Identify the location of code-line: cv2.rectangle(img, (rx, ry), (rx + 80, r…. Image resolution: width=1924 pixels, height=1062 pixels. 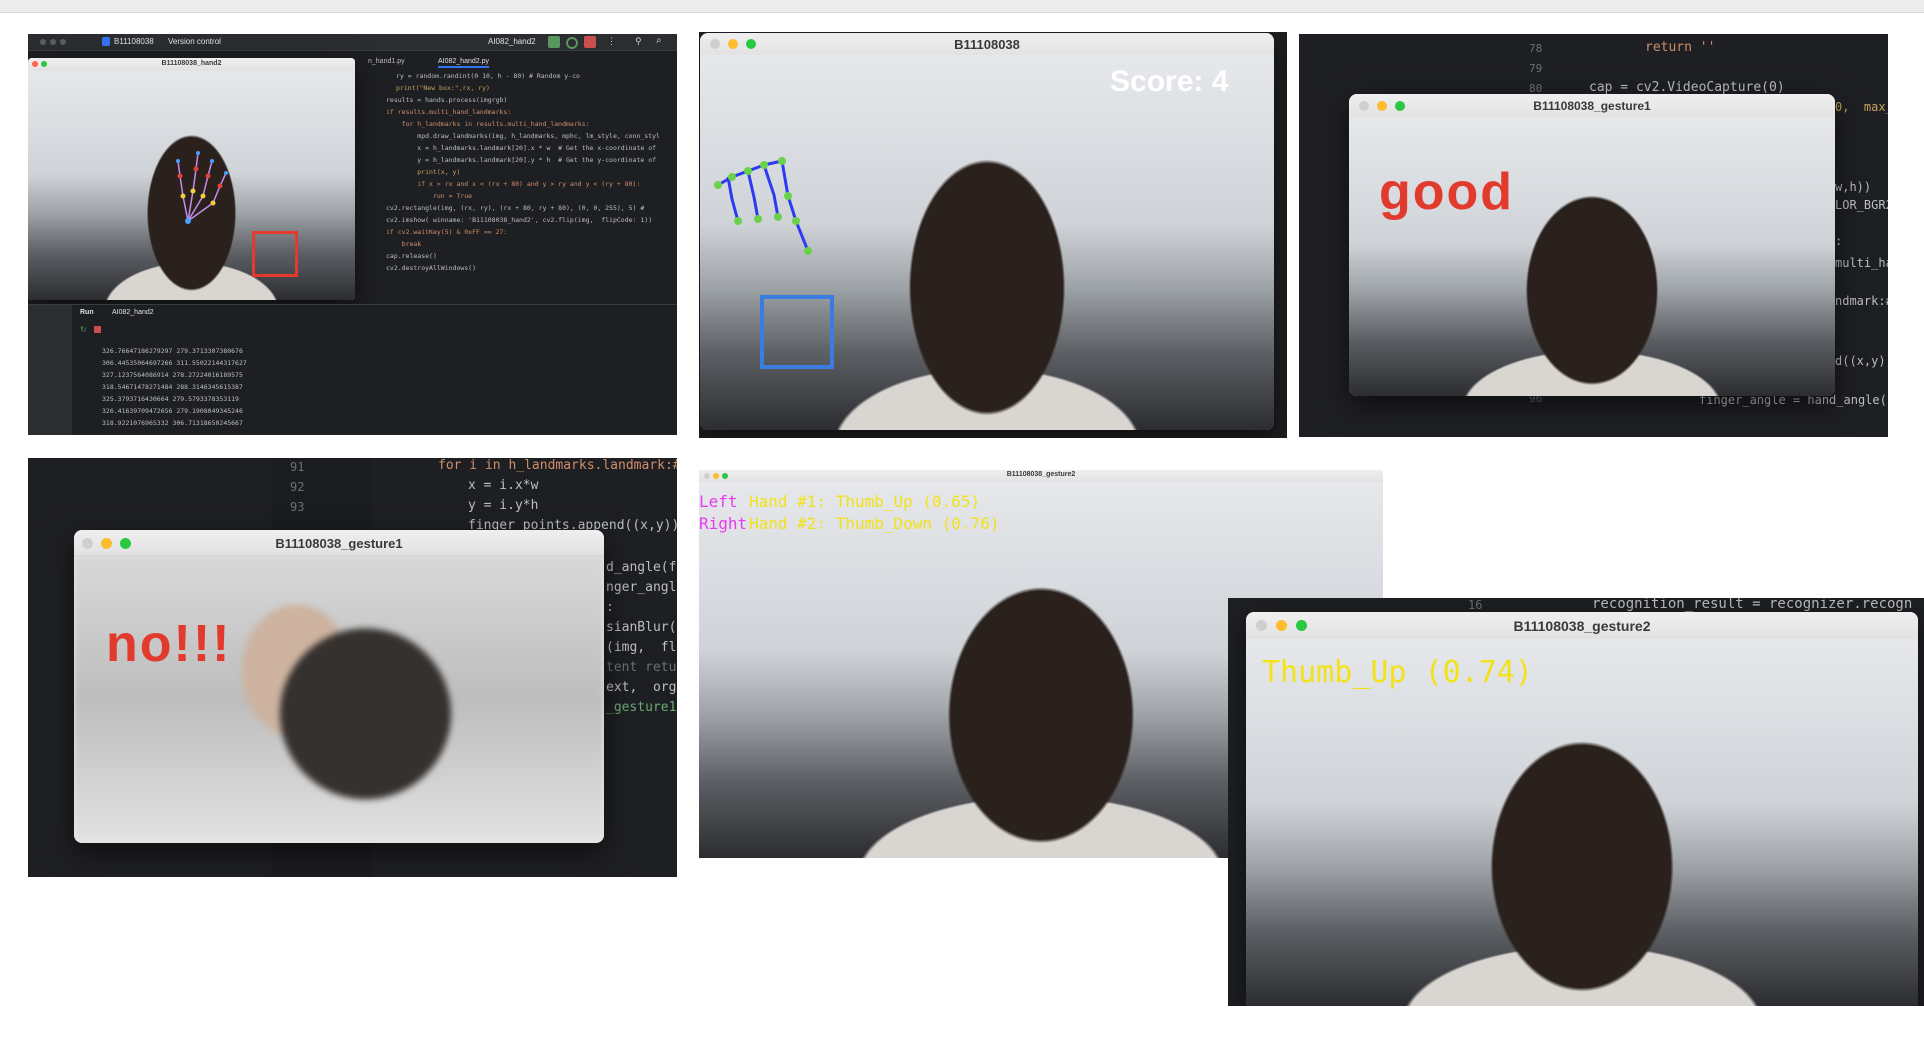
(515, 208).